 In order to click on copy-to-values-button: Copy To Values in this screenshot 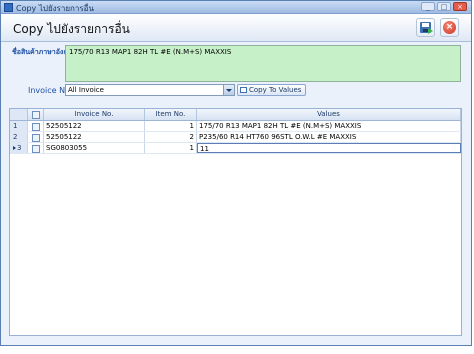, I will do `click(271, 90)`.